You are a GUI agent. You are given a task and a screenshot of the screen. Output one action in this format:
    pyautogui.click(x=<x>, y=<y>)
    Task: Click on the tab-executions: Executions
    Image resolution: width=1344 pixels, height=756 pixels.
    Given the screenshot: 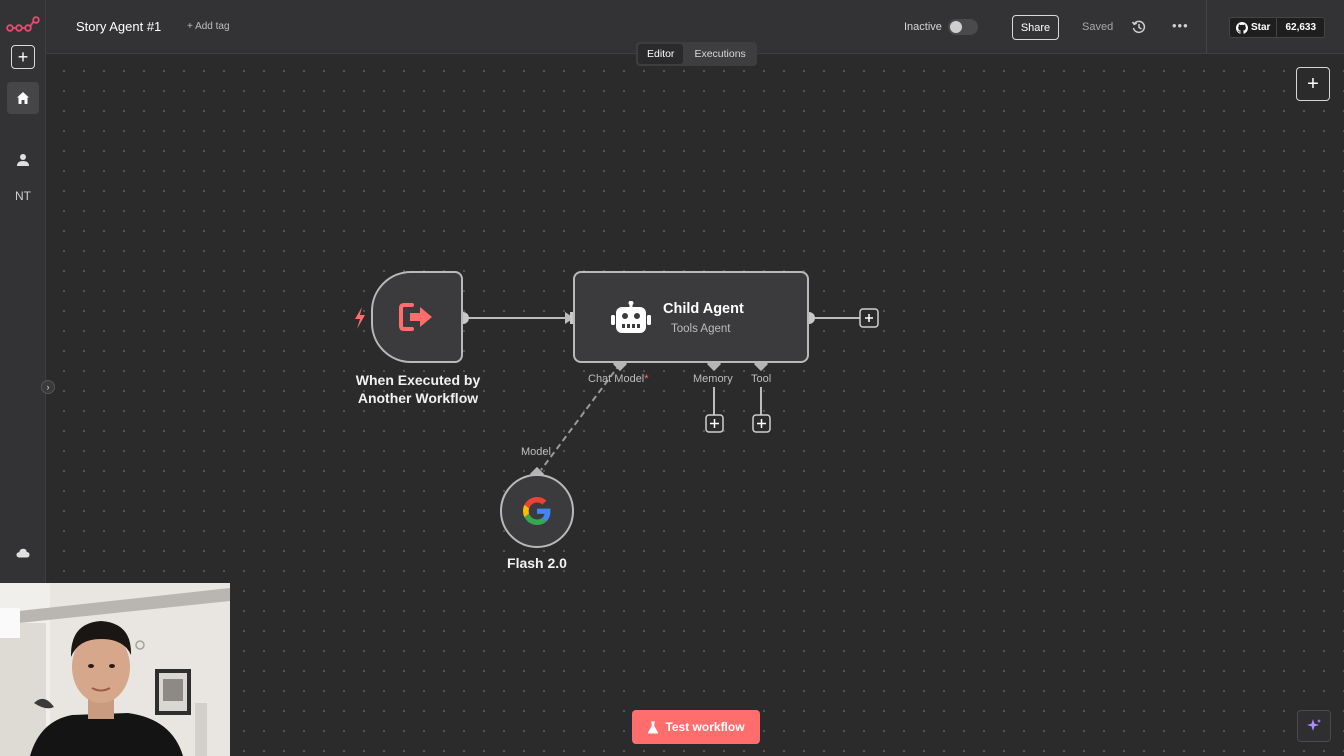 What is the action you would take?
    pyautogui.click(x=719, y=54)
    